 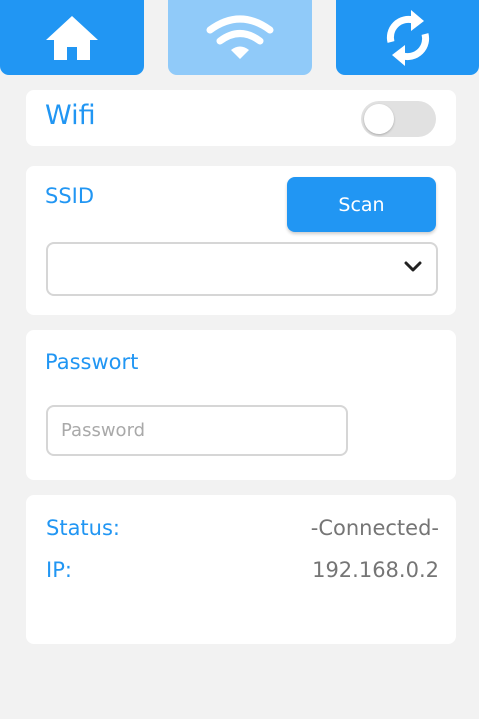 I want to click on ip-value: 192.168.0.2, so click(x=375, y=570).